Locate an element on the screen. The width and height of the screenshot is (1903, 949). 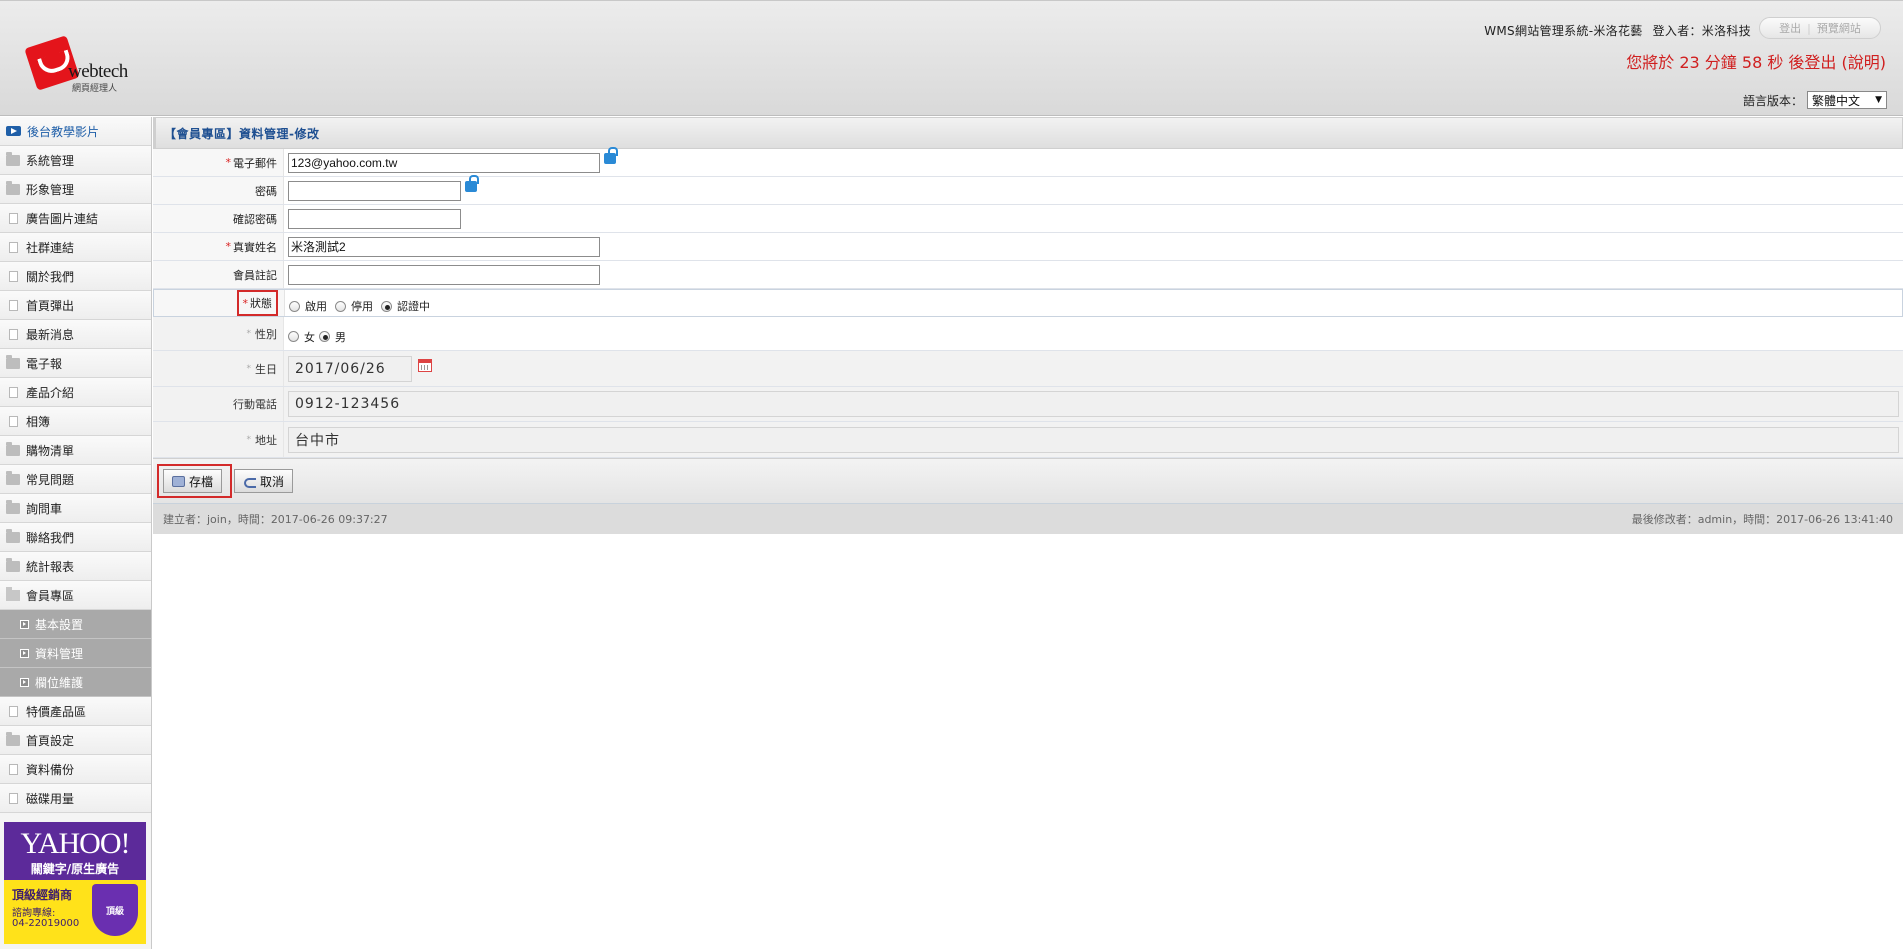
sidebar-item: 首頁彈出 is located at coordinates (75, 305).